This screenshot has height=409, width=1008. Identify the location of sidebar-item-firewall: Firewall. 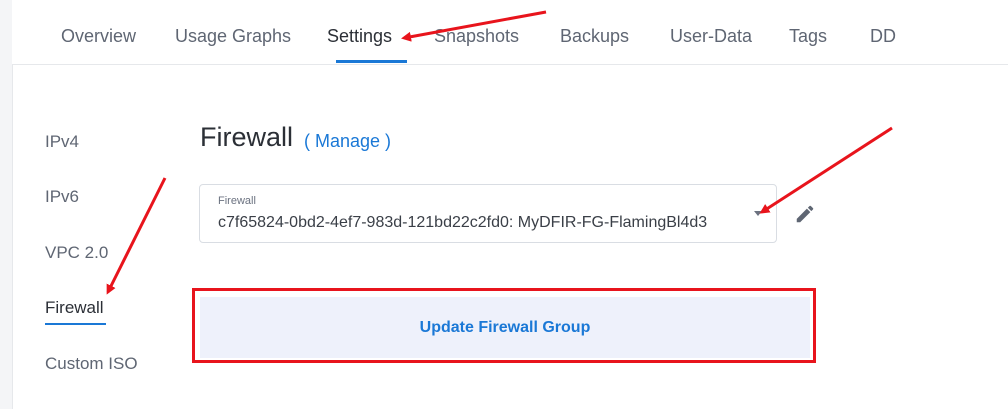
(74, 308).